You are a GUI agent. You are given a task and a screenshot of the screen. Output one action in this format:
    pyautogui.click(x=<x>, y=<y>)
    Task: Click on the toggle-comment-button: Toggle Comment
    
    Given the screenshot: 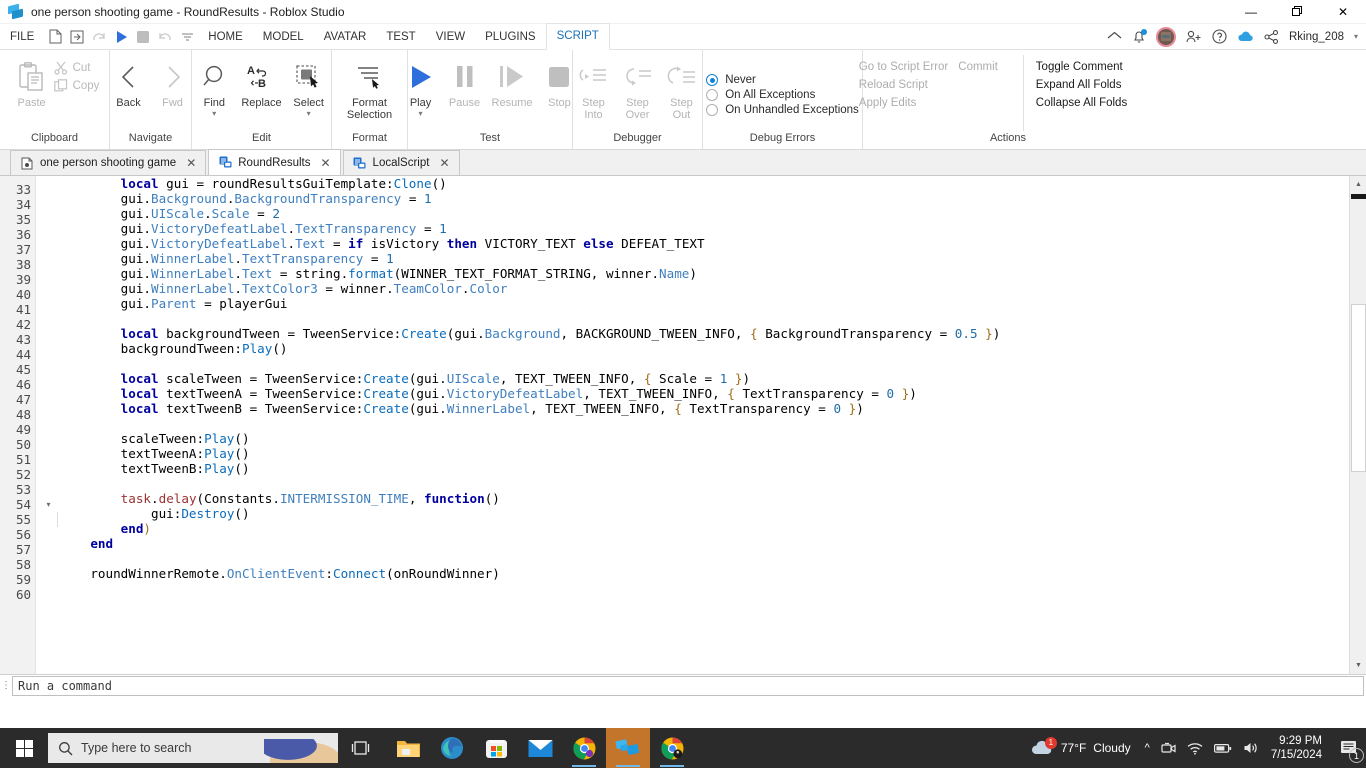 What is the action you would take?
    pyautogui.click(x=1081, y=67)
    